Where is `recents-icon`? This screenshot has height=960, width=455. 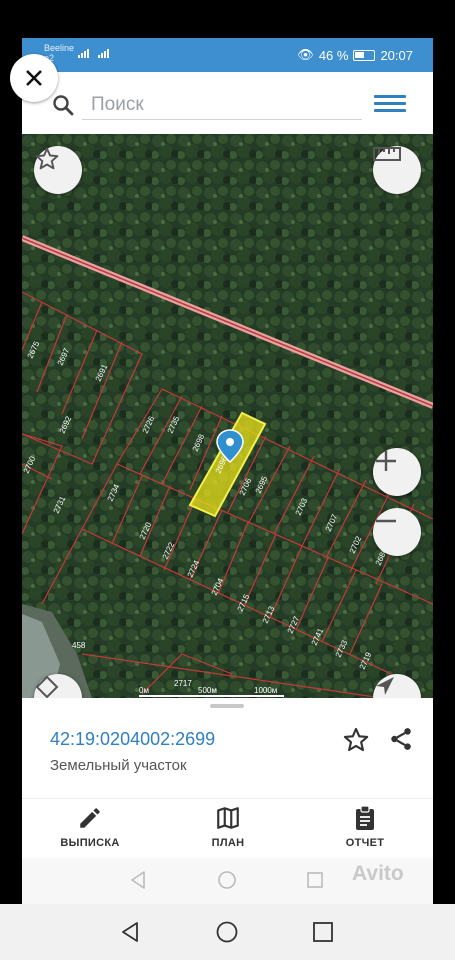 recents-icon is located at coordinates (323, 932).